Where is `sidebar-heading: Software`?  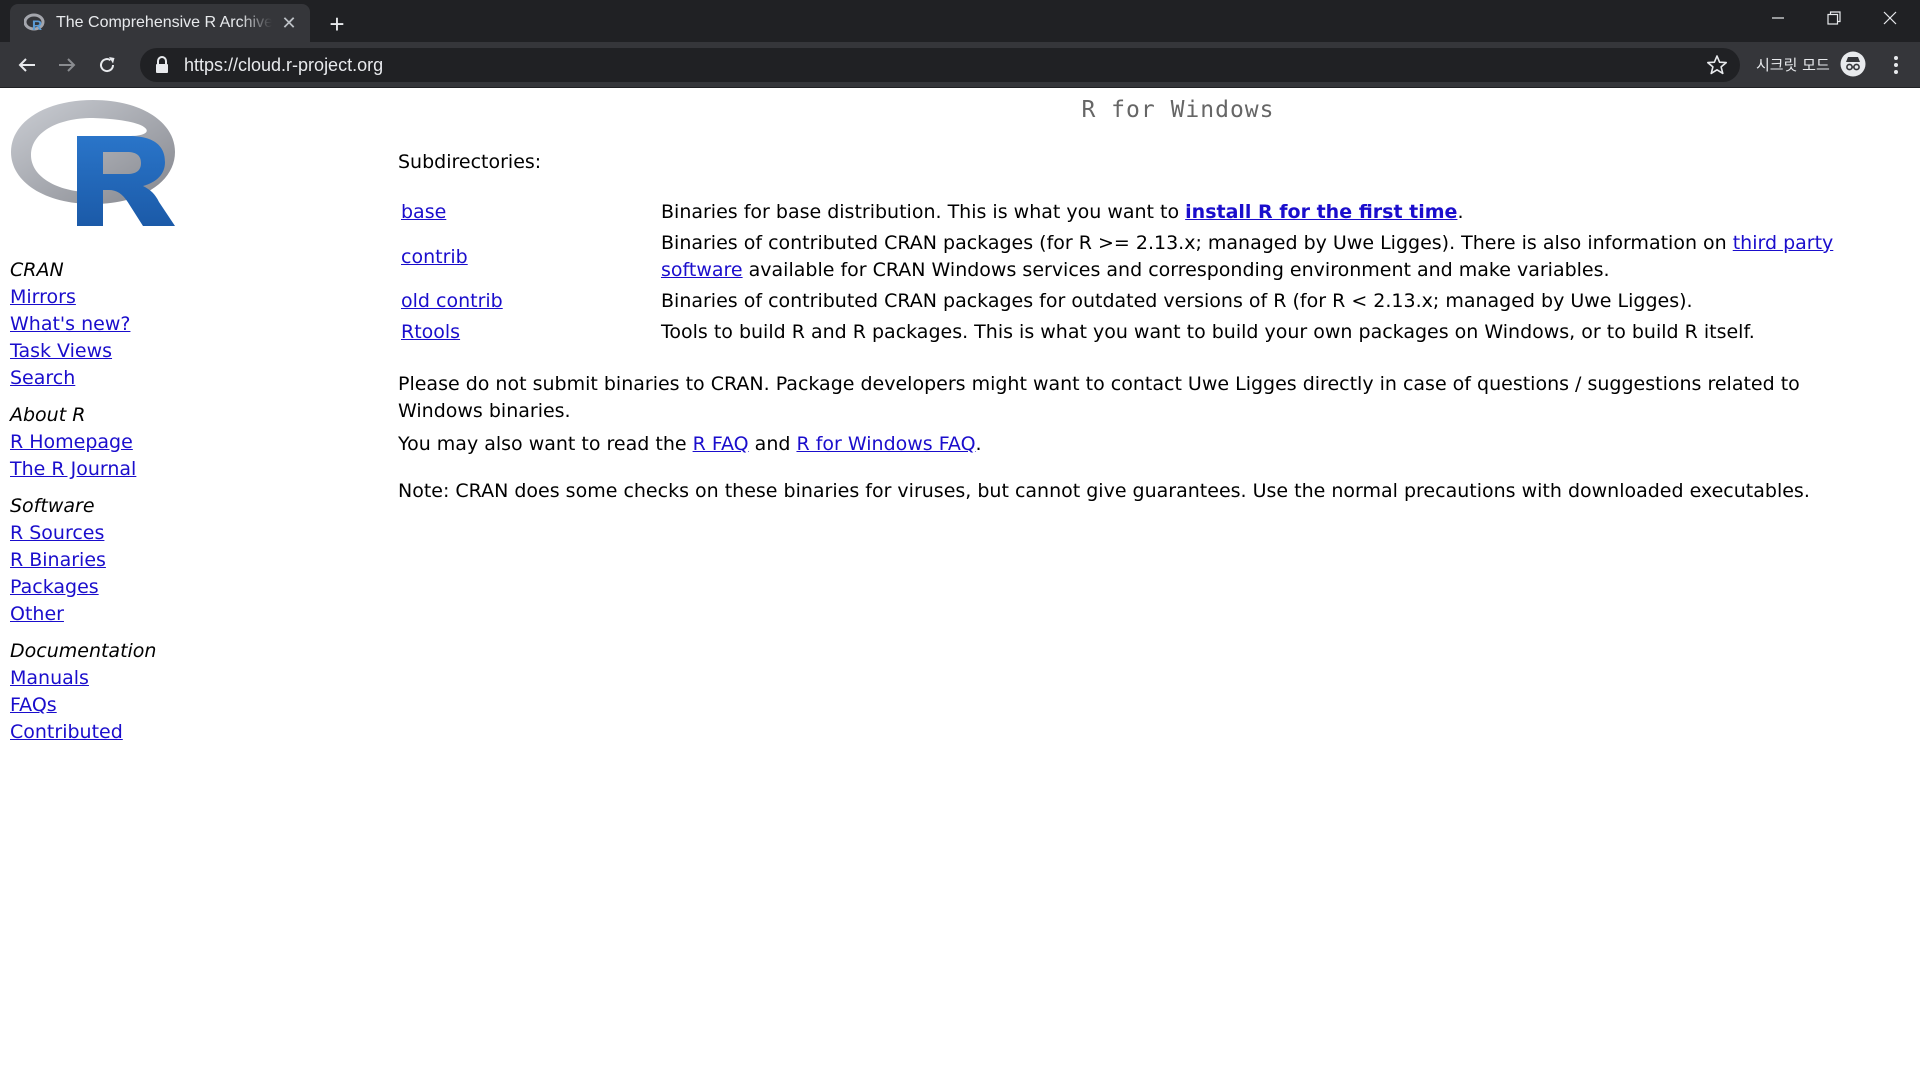 sidebar-heading: Software is located at coordinates (52, 506).